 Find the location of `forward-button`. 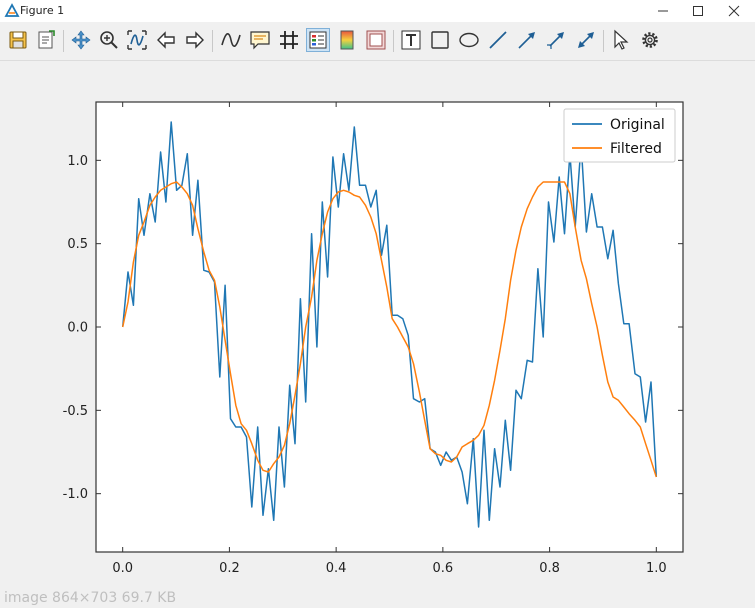

forward-button is located at coordinates (195, 40).